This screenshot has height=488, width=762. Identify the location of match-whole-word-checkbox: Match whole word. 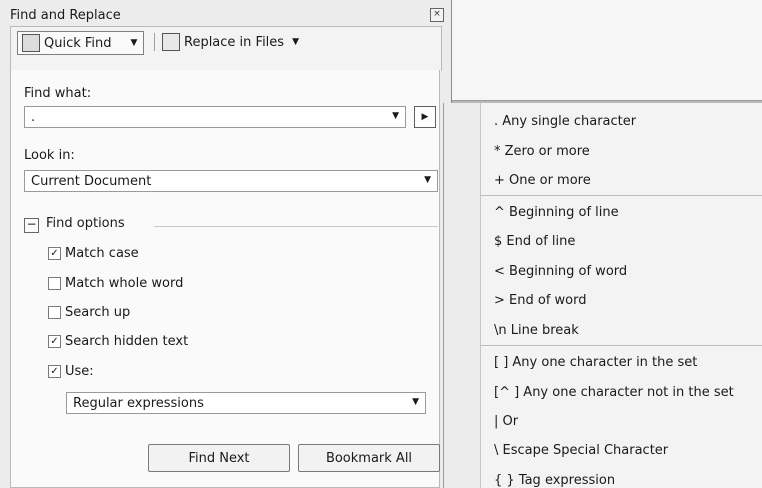
(115, 283).